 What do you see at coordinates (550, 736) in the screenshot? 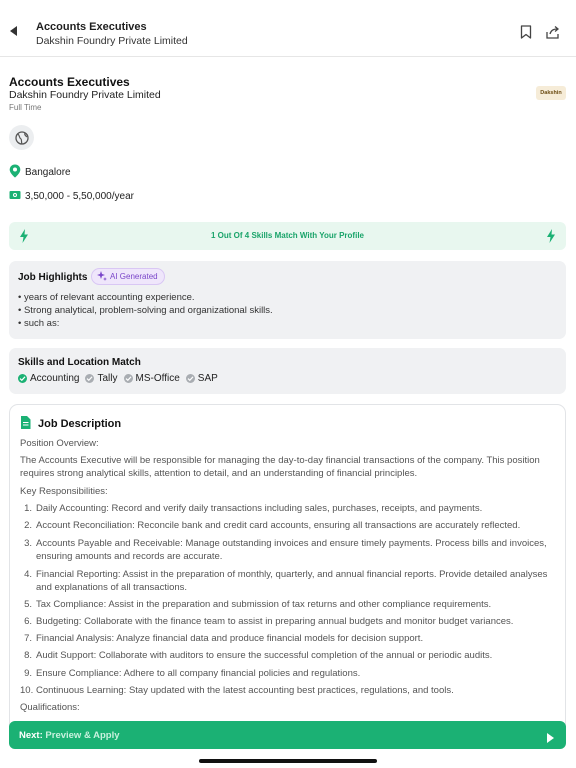
I see `play-arrow-icon` at bounding box center [550, 736].